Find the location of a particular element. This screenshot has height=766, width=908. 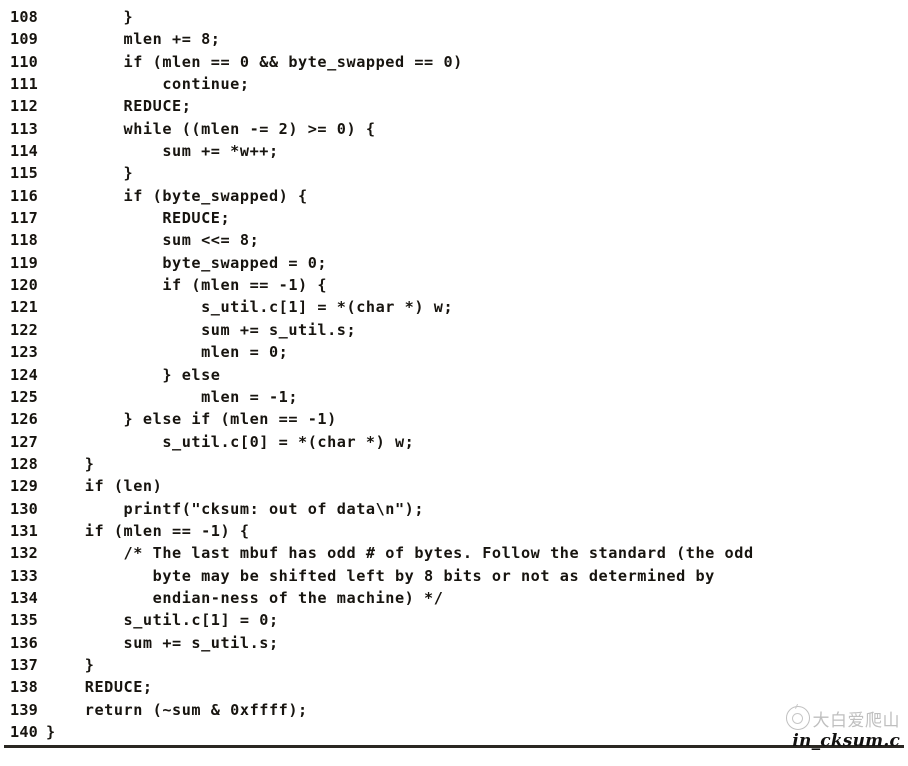

code-line: 129 if (len) is located at coordinates (454, 486).